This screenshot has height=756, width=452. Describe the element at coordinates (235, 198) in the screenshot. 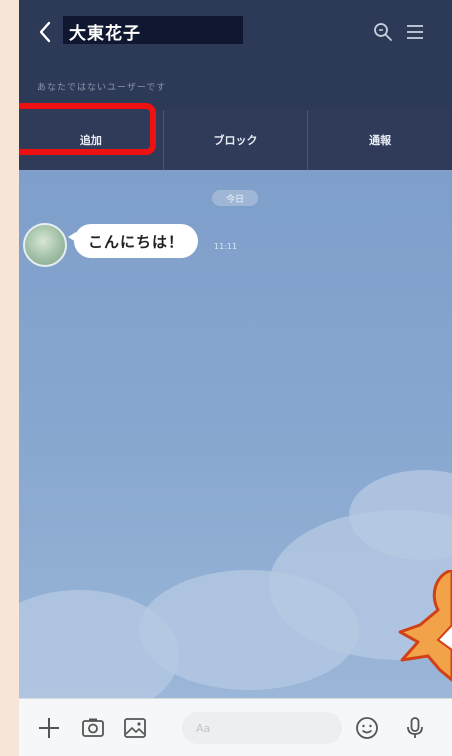

I see `date-separator: 今日` at that location.